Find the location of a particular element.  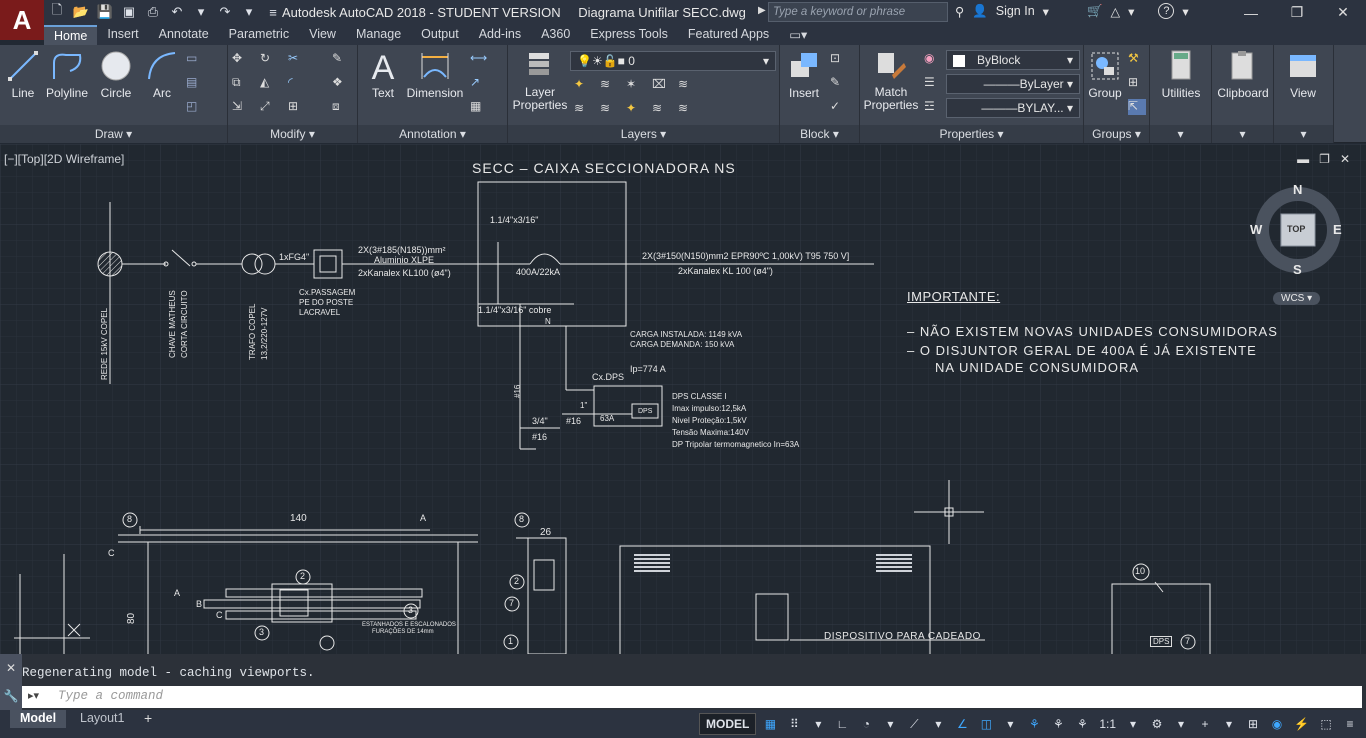

autocad-logo-icon: A is located at coordinates (22, 20).